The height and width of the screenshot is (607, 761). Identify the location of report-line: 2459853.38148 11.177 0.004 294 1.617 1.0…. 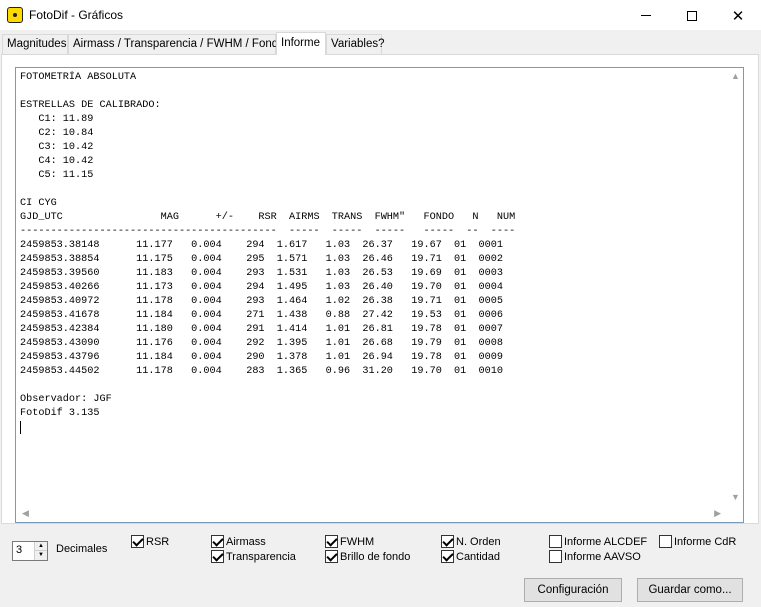
(261, 245).